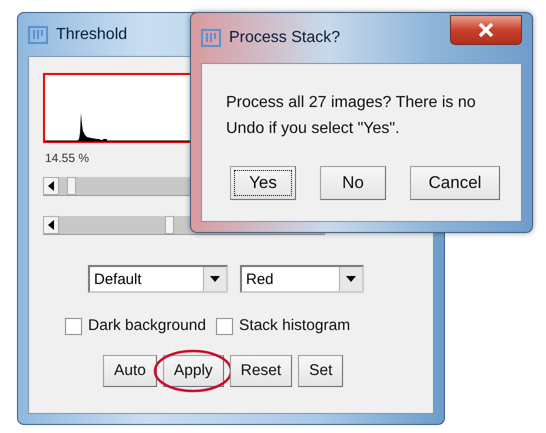 The height and width of the screenshot is (433, 546). Describe the element at coordinates (302, 279) in the screenshot. I see `dropdown: Red` at that location.